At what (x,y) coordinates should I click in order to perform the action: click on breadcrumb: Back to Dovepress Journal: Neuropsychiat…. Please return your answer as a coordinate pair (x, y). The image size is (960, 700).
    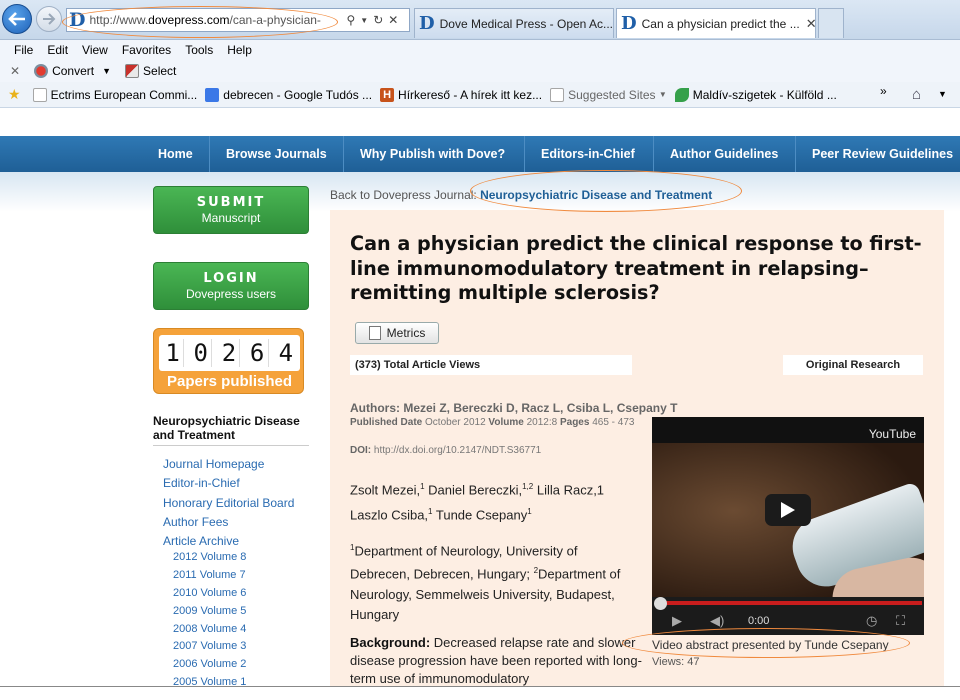
    Looking at the image, I should click on (521, 195).